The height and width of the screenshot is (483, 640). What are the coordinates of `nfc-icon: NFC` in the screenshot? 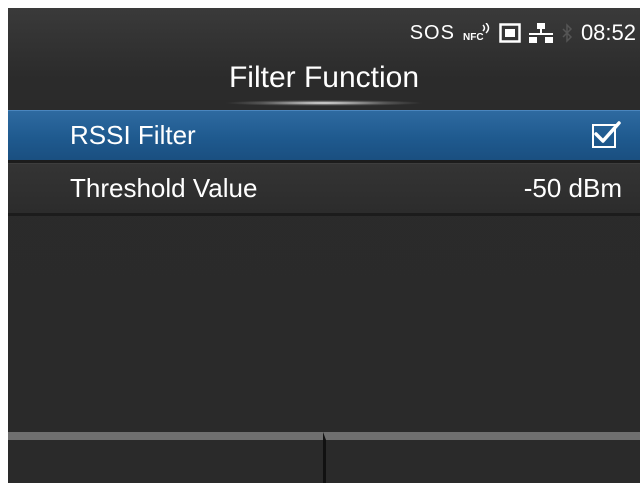 It's located at (477, 33).